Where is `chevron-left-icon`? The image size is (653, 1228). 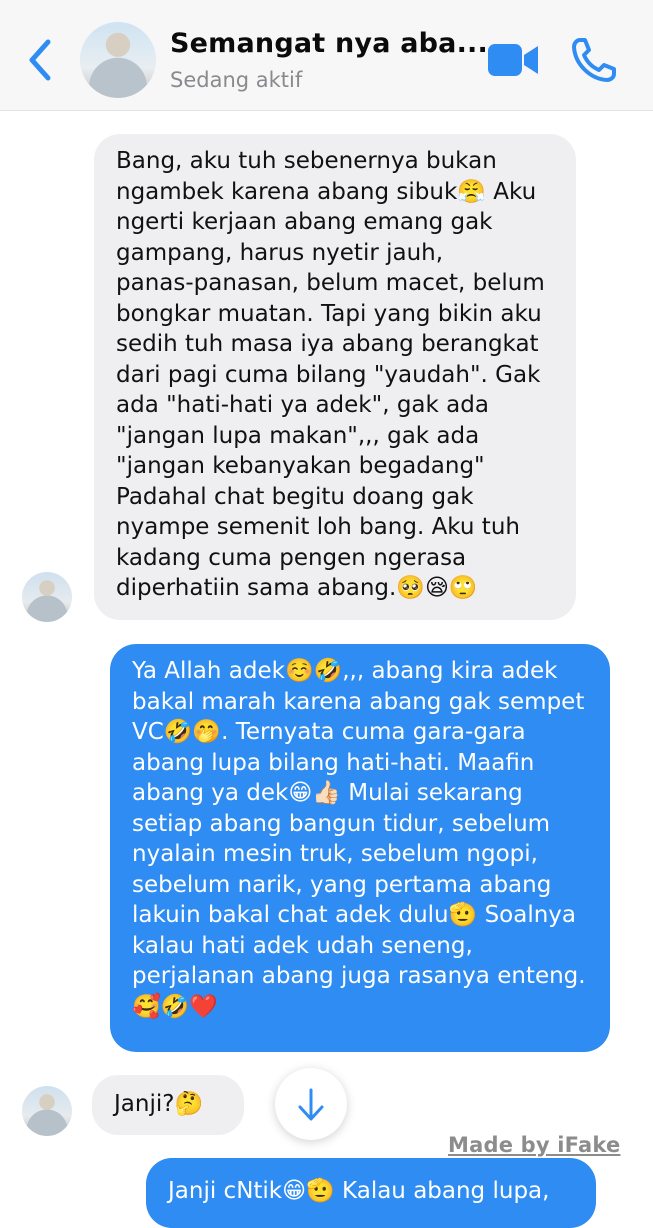 chevron-left-icon is located at coordinates (40, 60).